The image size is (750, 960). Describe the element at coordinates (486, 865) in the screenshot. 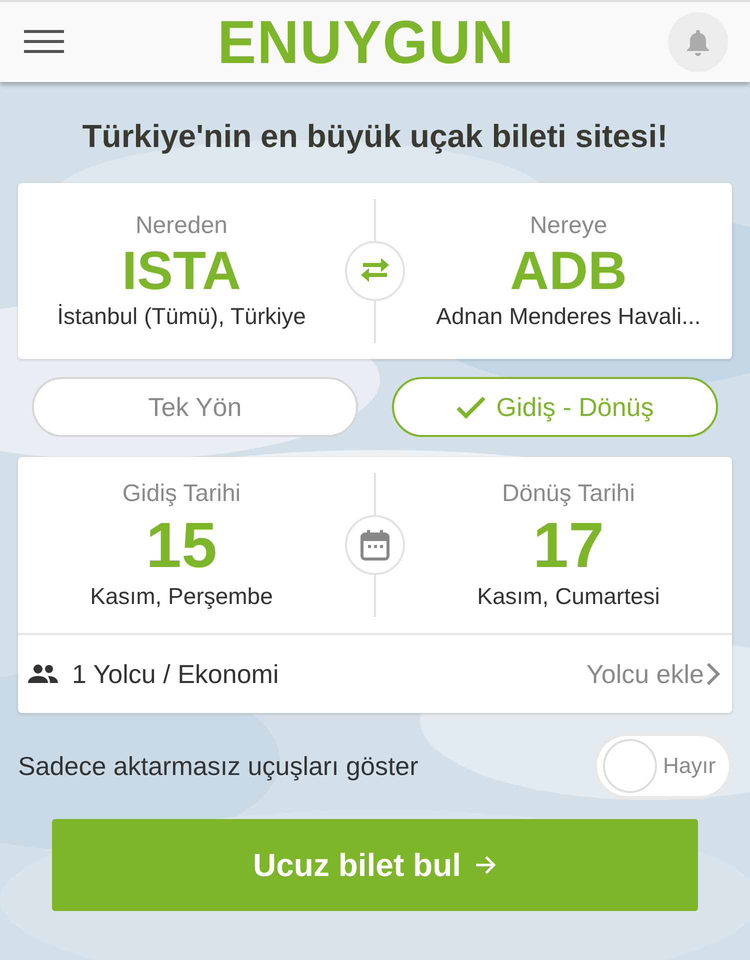

I see `arrow-icon` at that location.